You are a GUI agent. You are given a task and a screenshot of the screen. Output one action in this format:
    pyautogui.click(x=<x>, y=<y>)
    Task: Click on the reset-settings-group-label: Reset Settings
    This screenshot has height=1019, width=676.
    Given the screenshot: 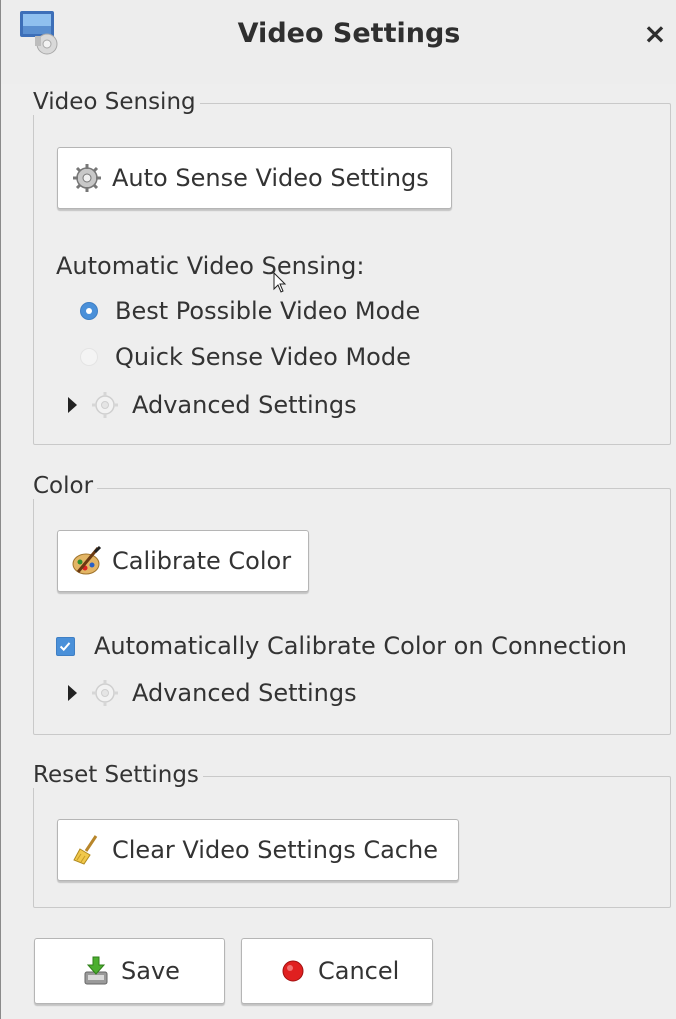 What is the action you would take?
    pyautogui.click(x=118, y=775)
    